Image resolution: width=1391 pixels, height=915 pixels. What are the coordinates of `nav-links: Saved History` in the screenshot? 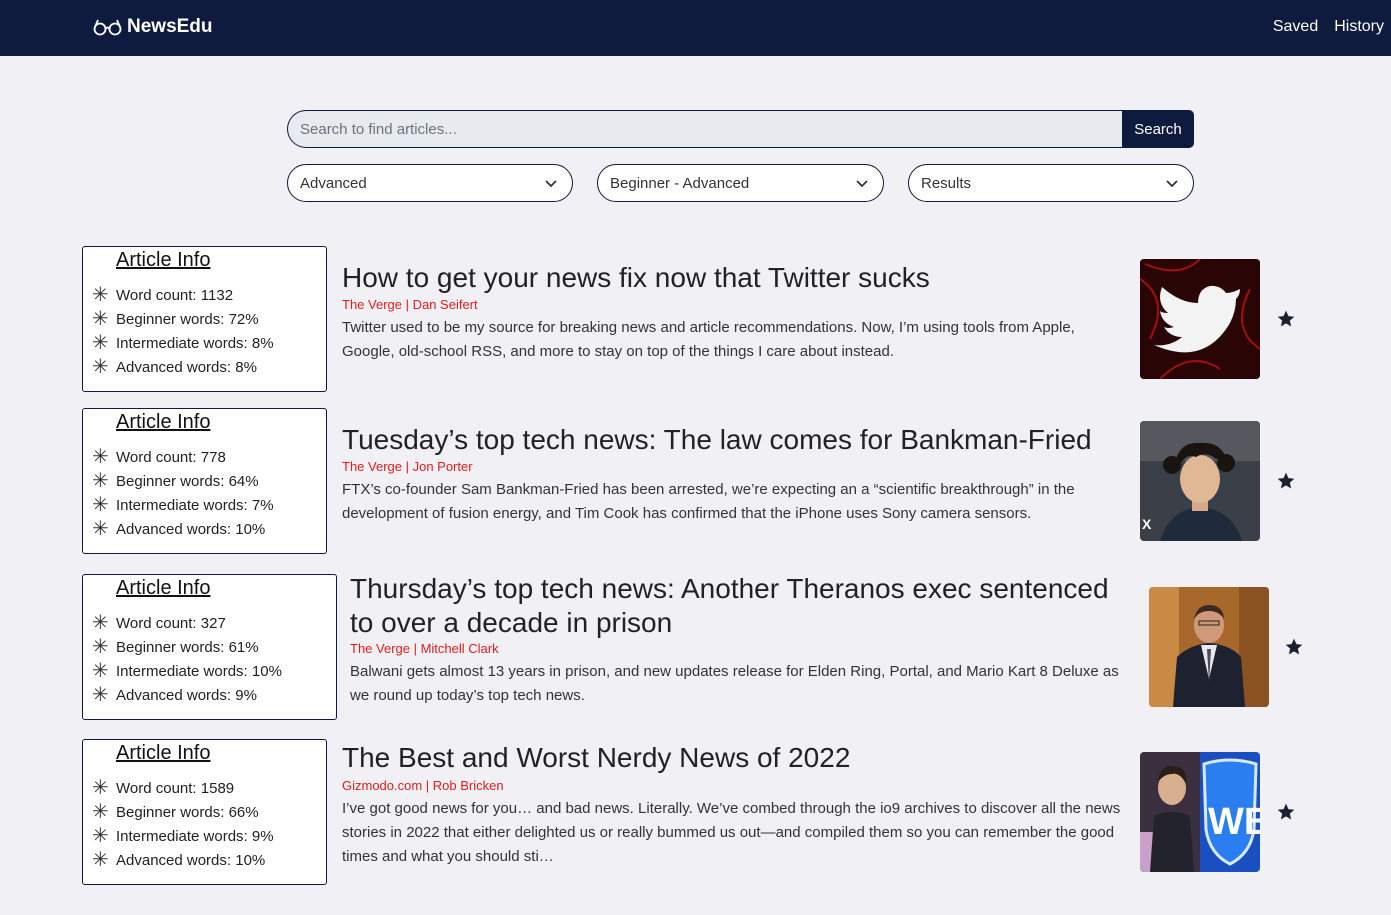 It's located at (1328, 27).